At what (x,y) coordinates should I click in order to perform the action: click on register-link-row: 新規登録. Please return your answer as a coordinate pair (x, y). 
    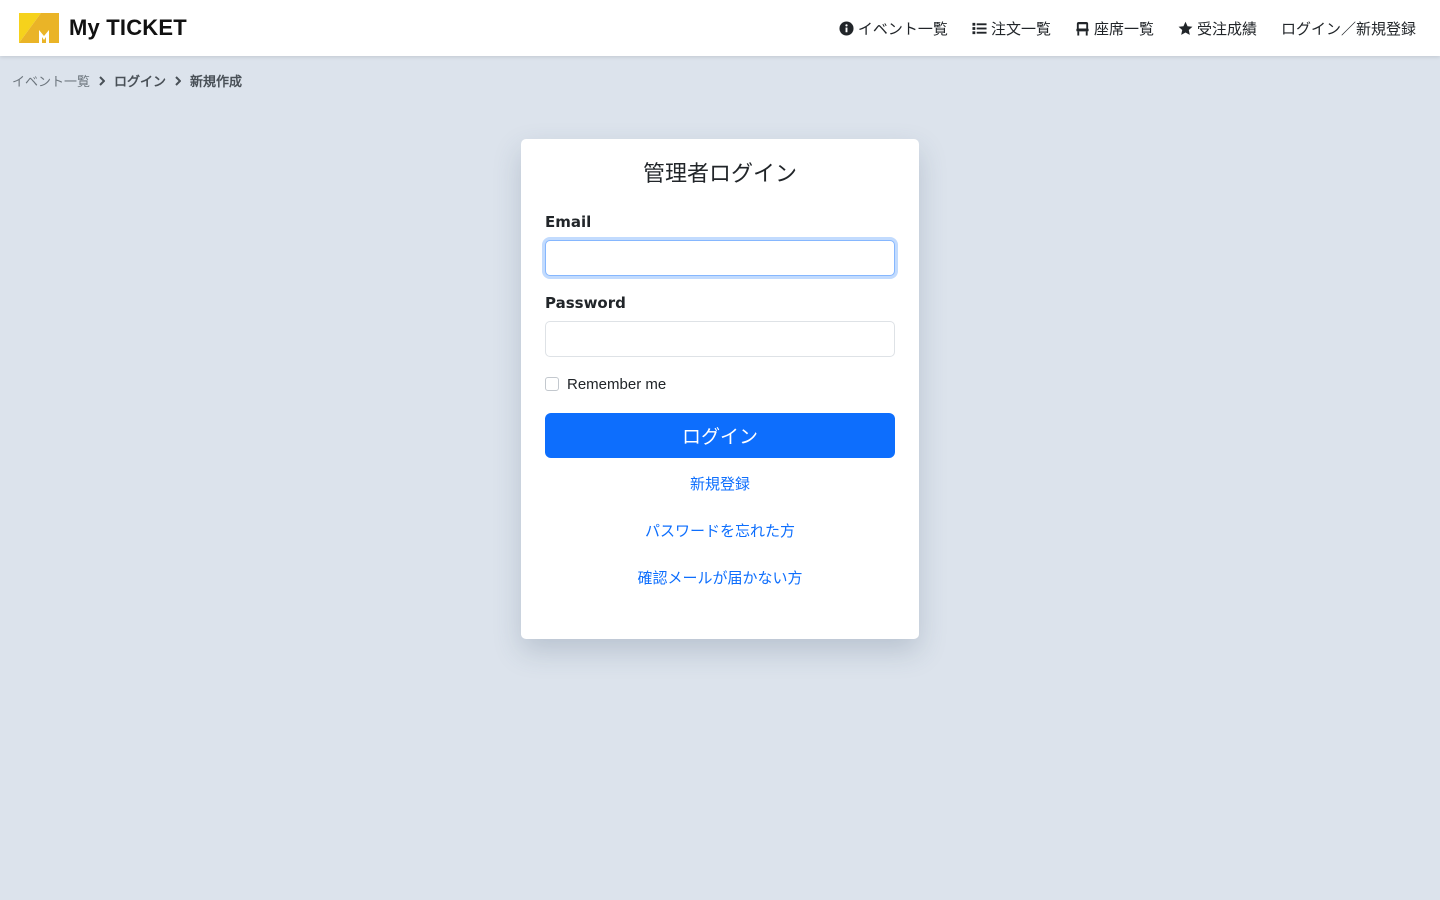
    Looking at the image, I should click on (720, 484).